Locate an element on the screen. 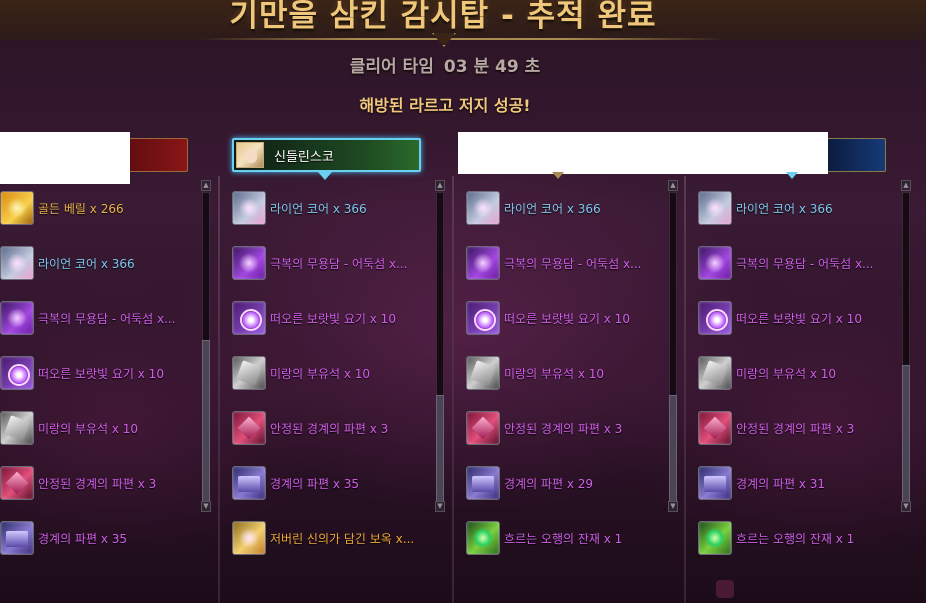 Image resolution: width=926 pixels, height=603 pixels. heart-icon is located at coordinates (725, 589).